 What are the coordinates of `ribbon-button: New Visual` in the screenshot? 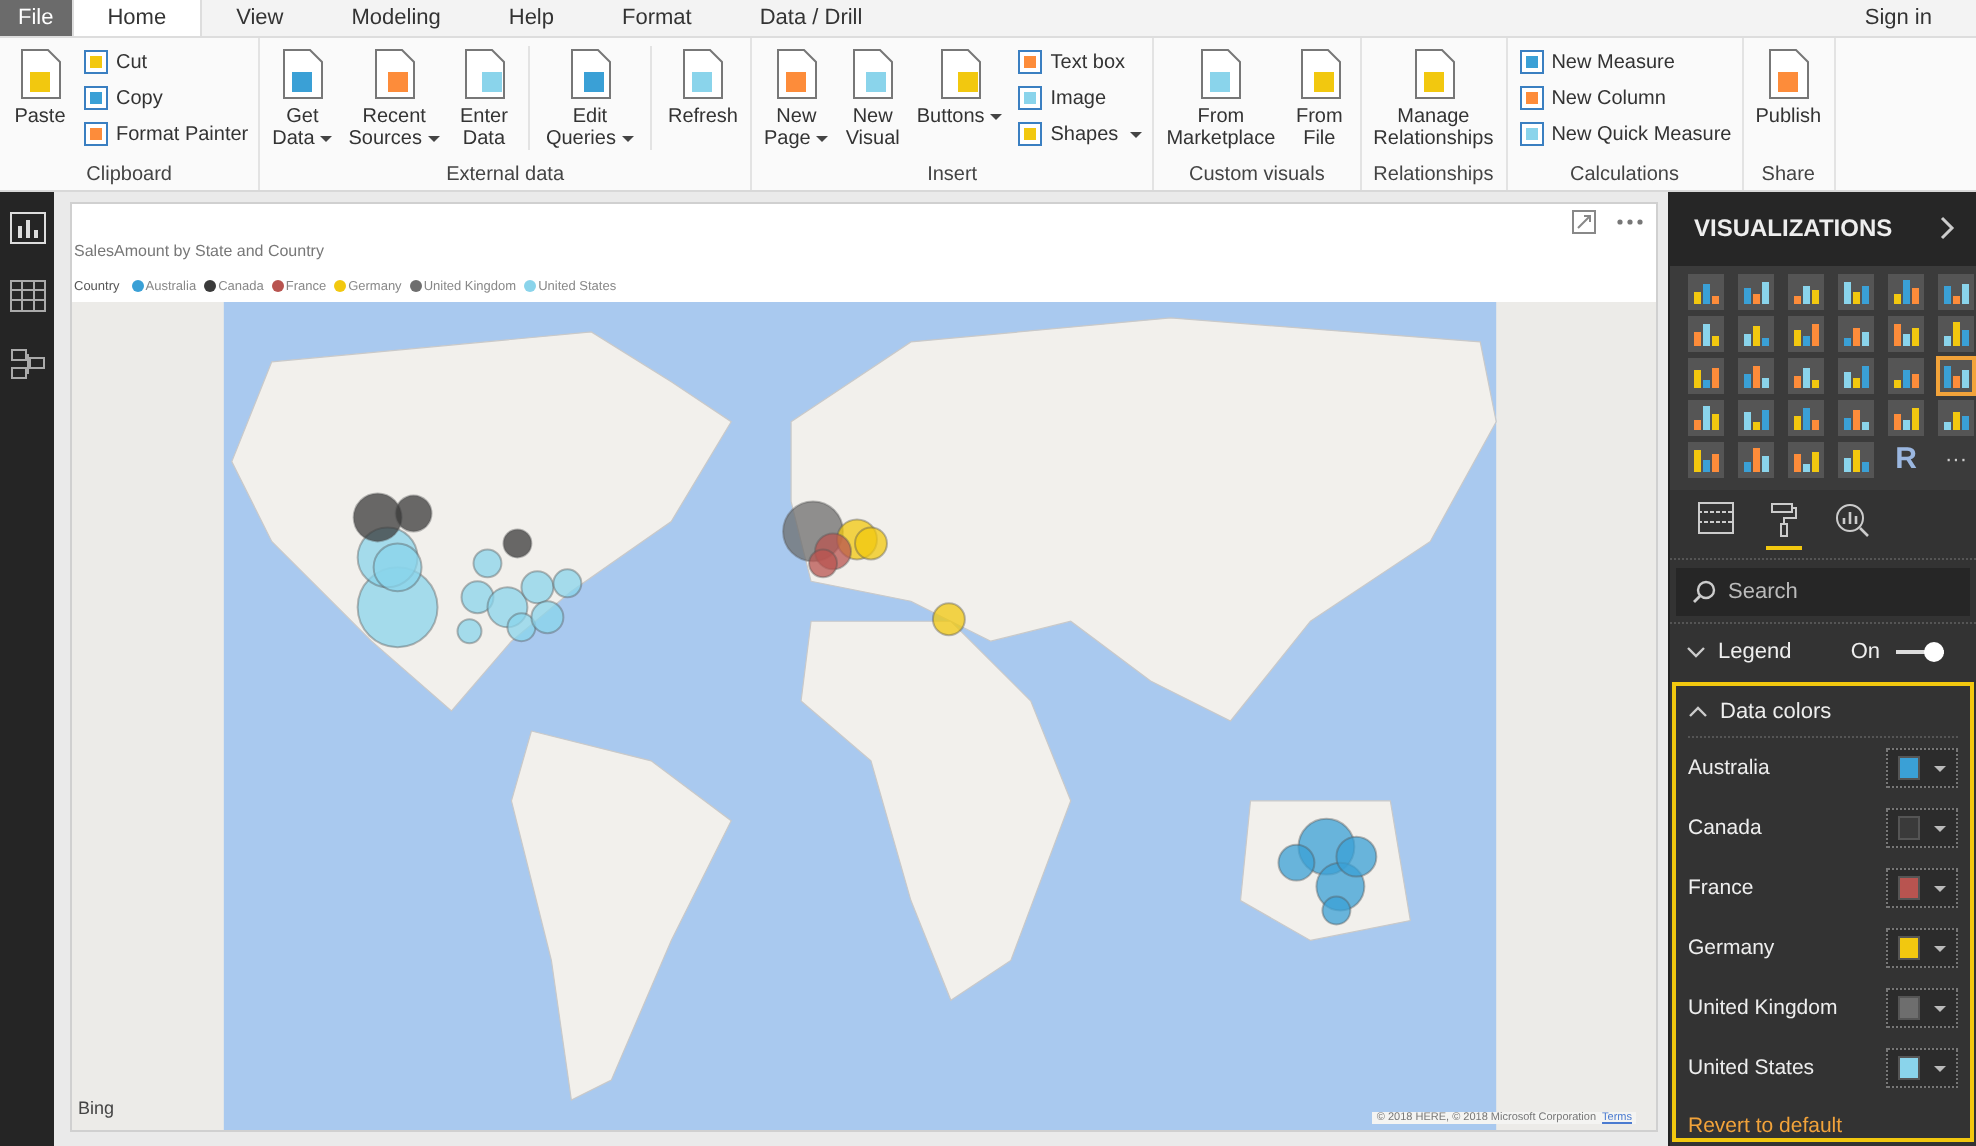 It's located at (872, 98).